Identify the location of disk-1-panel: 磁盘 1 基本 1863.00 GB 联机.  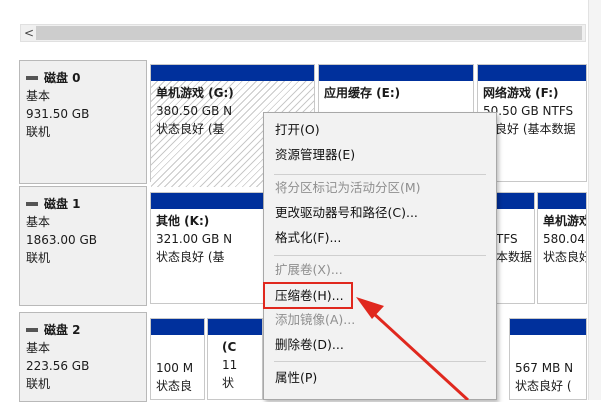
(83, 246).